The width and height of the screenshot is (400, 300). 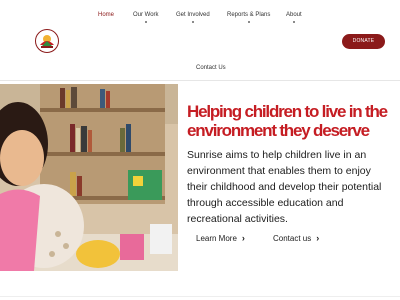 I want to click on contact-us-button: Contact us ›, so click(x=296, y=238).